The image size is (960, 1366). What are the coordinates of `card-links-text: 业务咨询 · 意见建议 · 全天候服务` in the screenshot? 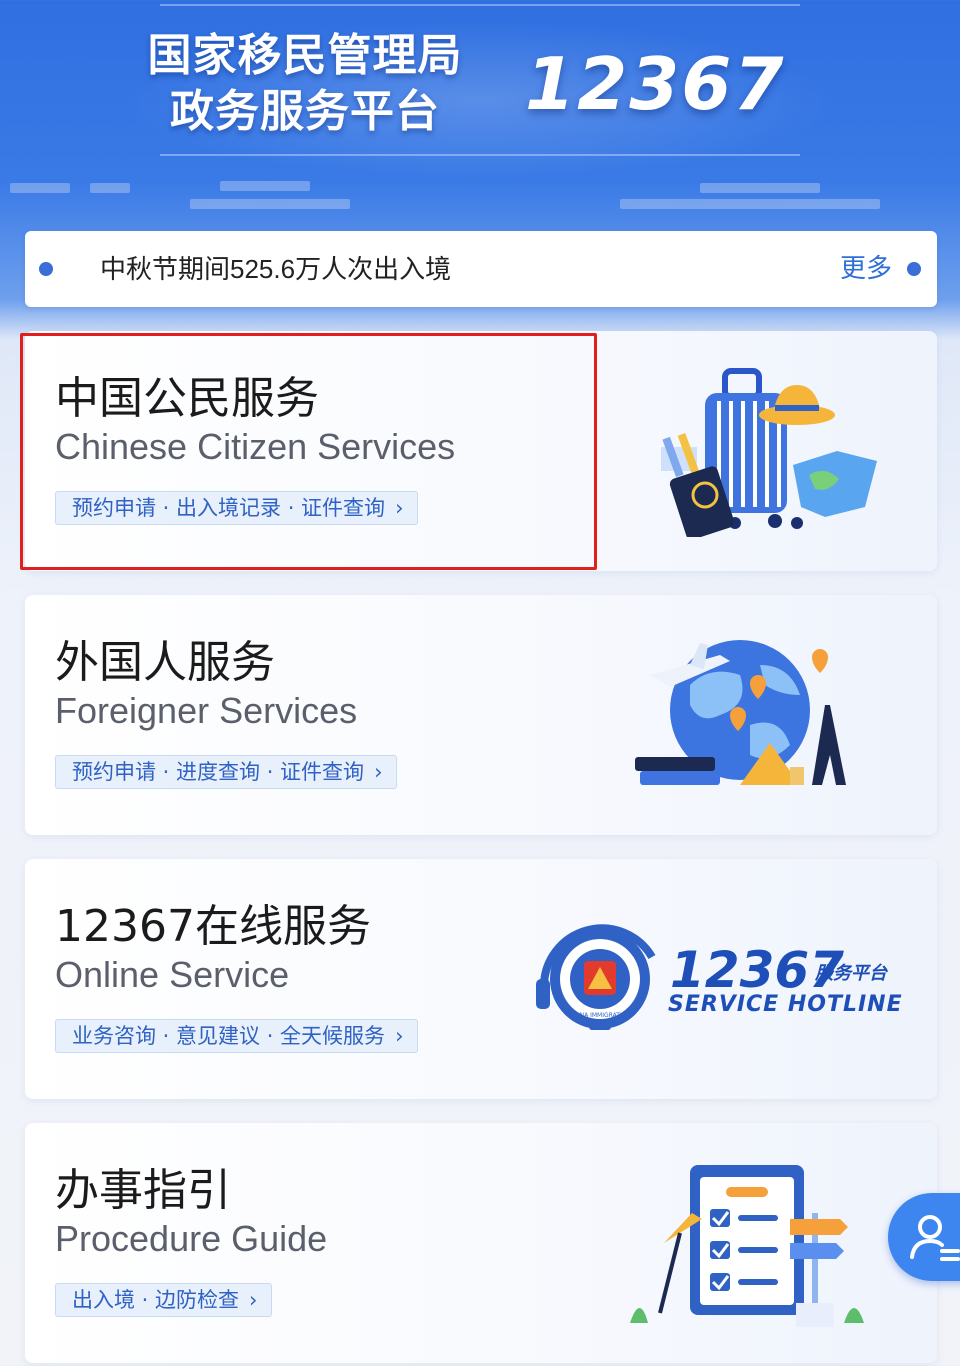 It's located at (229, 1036).